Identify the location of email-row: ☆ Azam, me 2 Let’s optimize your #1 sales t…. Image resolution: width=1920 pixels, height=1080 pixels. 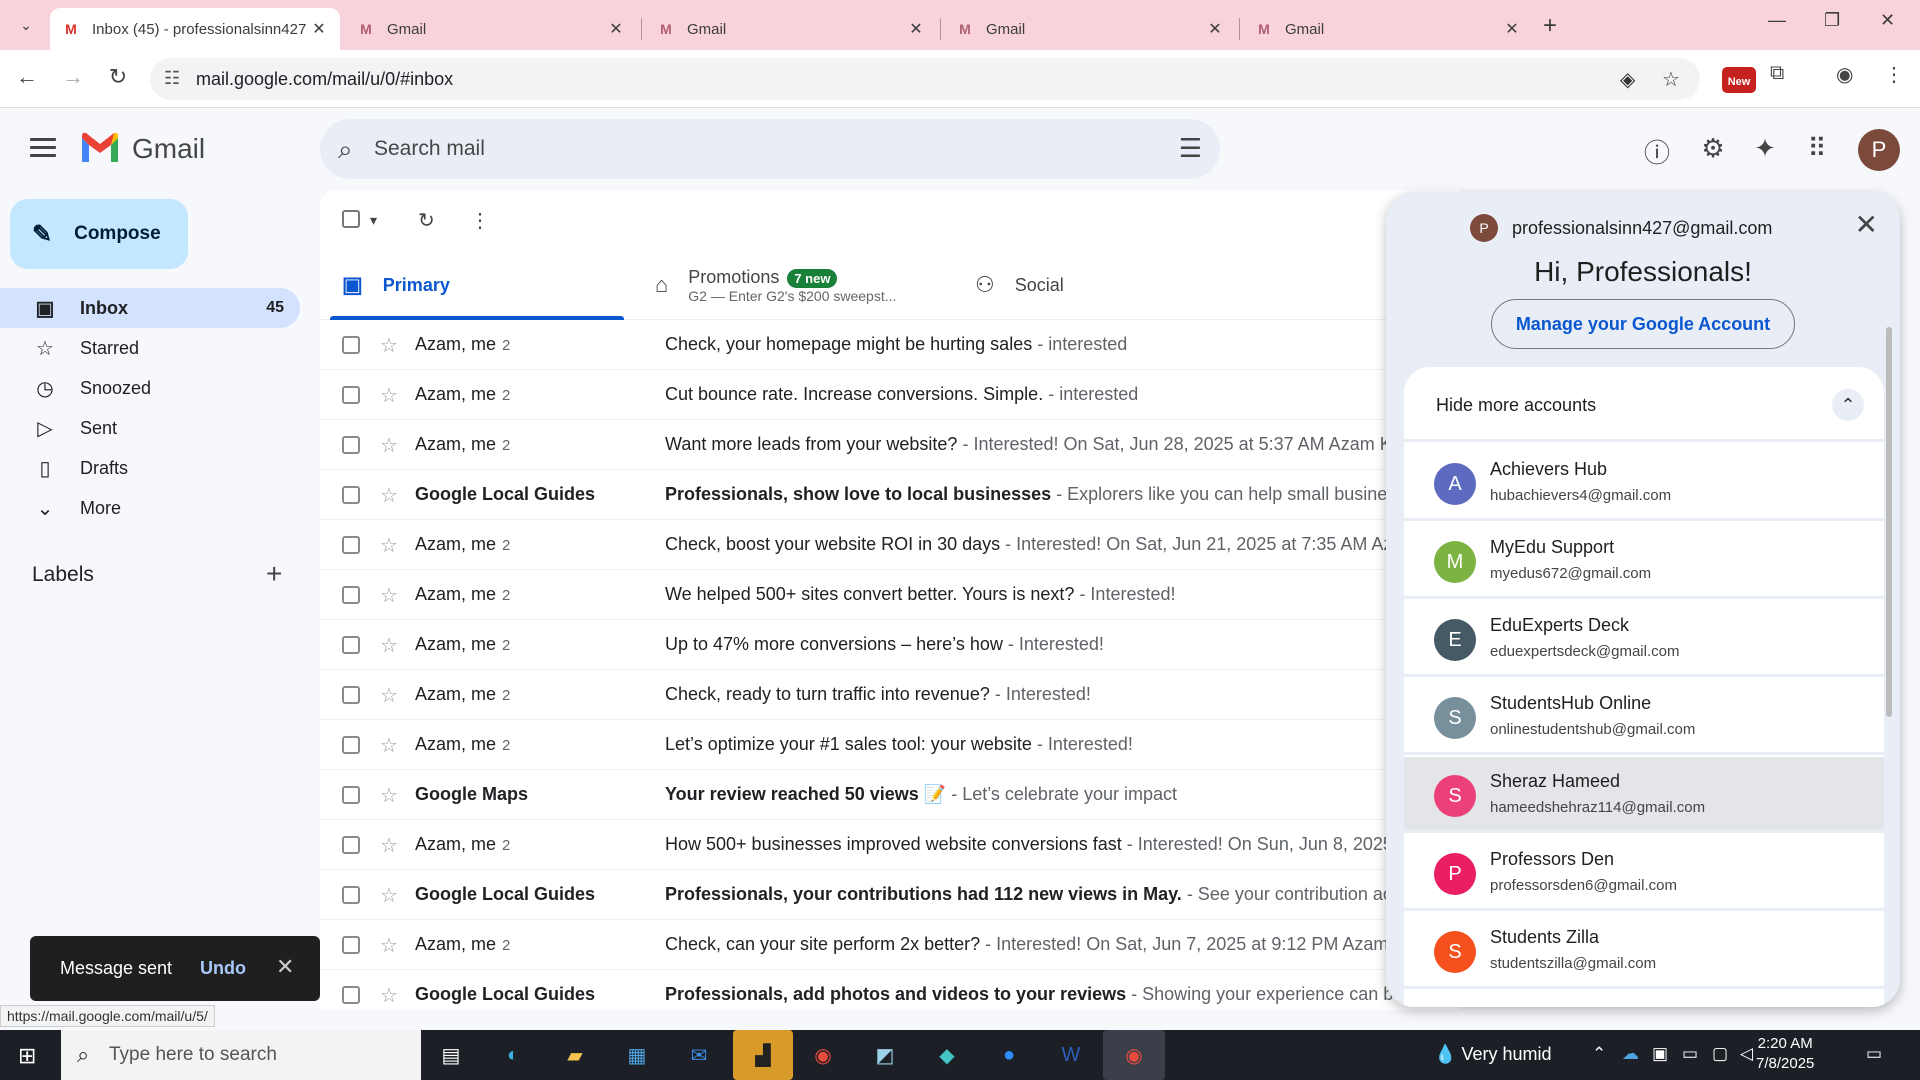
(890, 745).